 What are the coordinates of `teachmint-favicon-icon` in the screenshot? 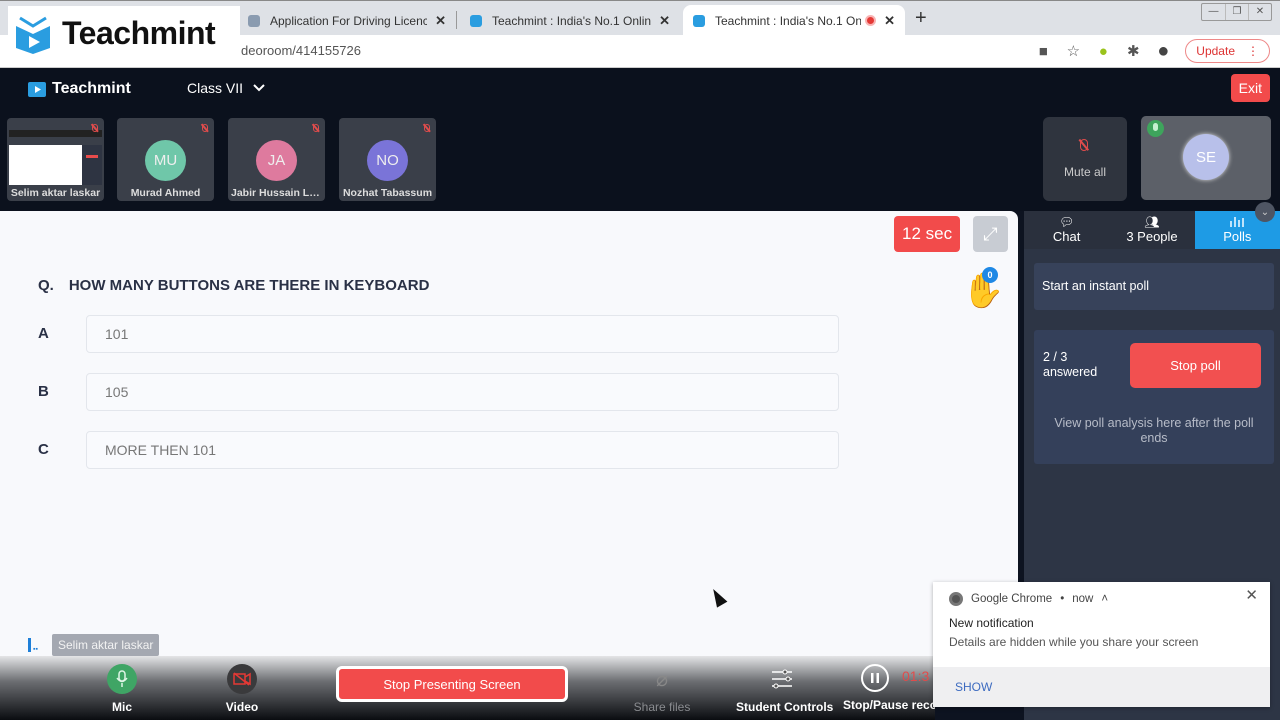 It's located at (699, 20).